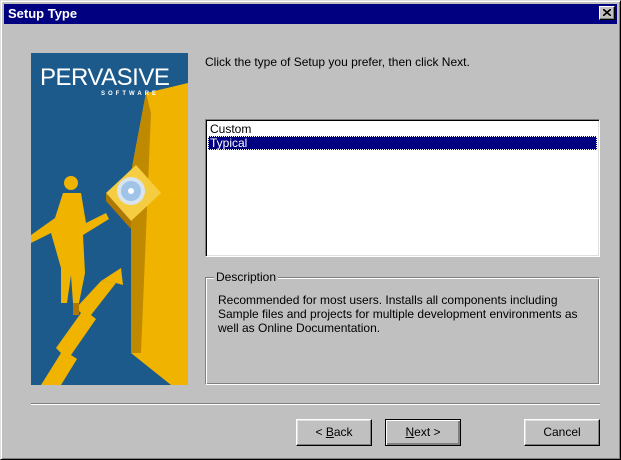  Describe the element at coordinates (320, 432) in the screenshot. I see `back-button-prefix: <` at that location.